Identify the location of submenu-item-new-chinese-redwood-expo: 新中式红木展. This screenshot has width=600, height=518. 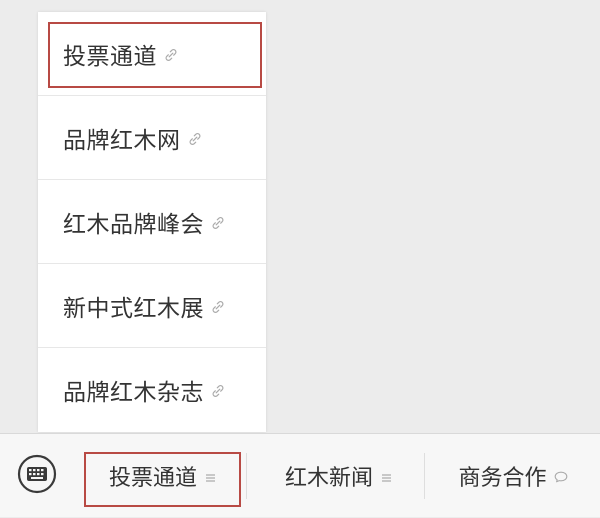
(152, 306).